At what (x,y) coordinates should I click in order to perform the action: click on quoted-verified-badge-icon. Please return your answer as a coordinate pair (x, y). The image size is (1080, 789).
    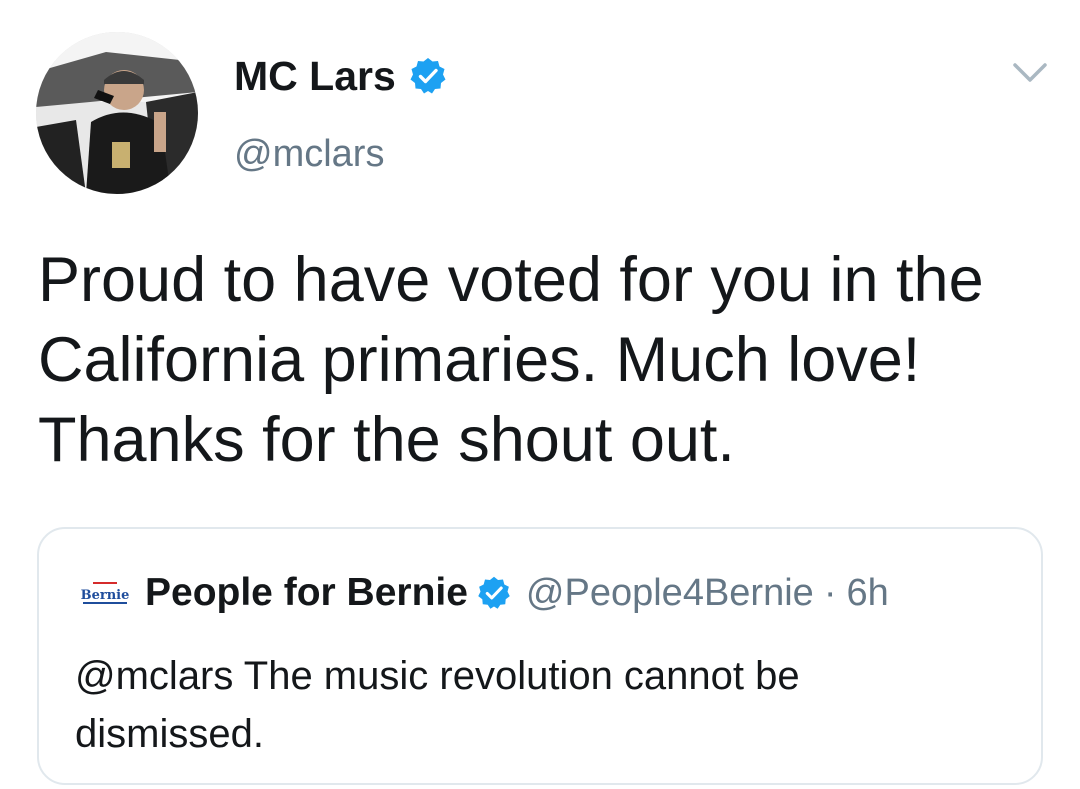
    Looking at the image, I should click on (494, 593).